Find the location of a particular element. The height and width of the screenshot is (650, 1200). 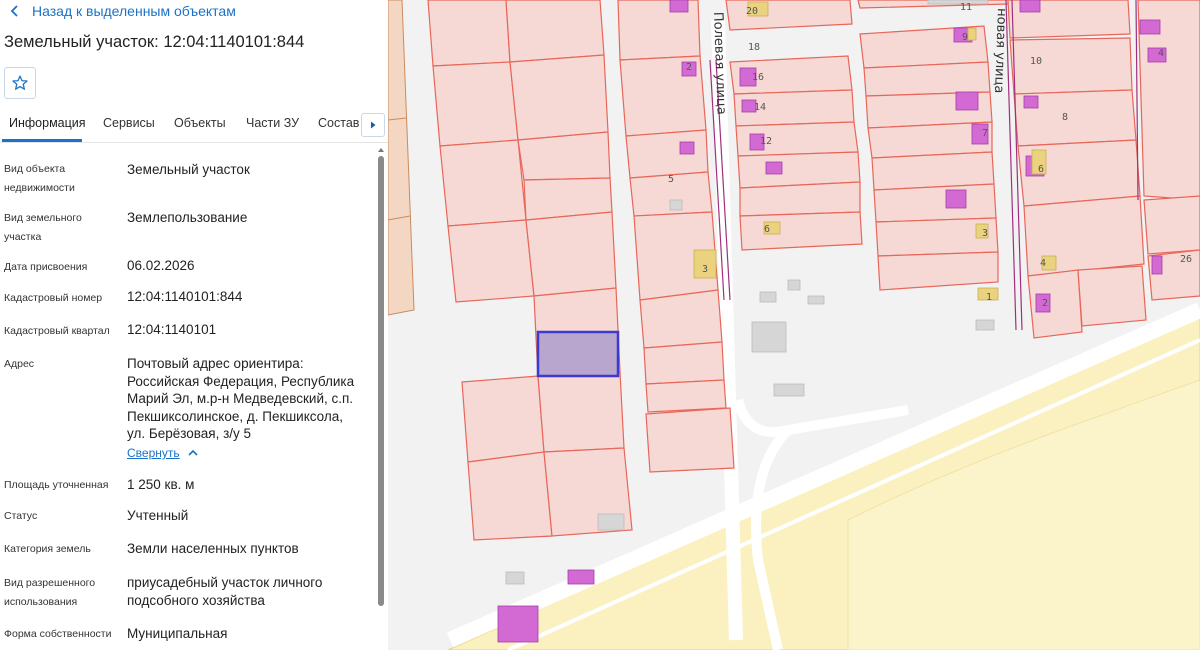

field-label-area: Площадь уточненная is located at coordinates (56, 485).